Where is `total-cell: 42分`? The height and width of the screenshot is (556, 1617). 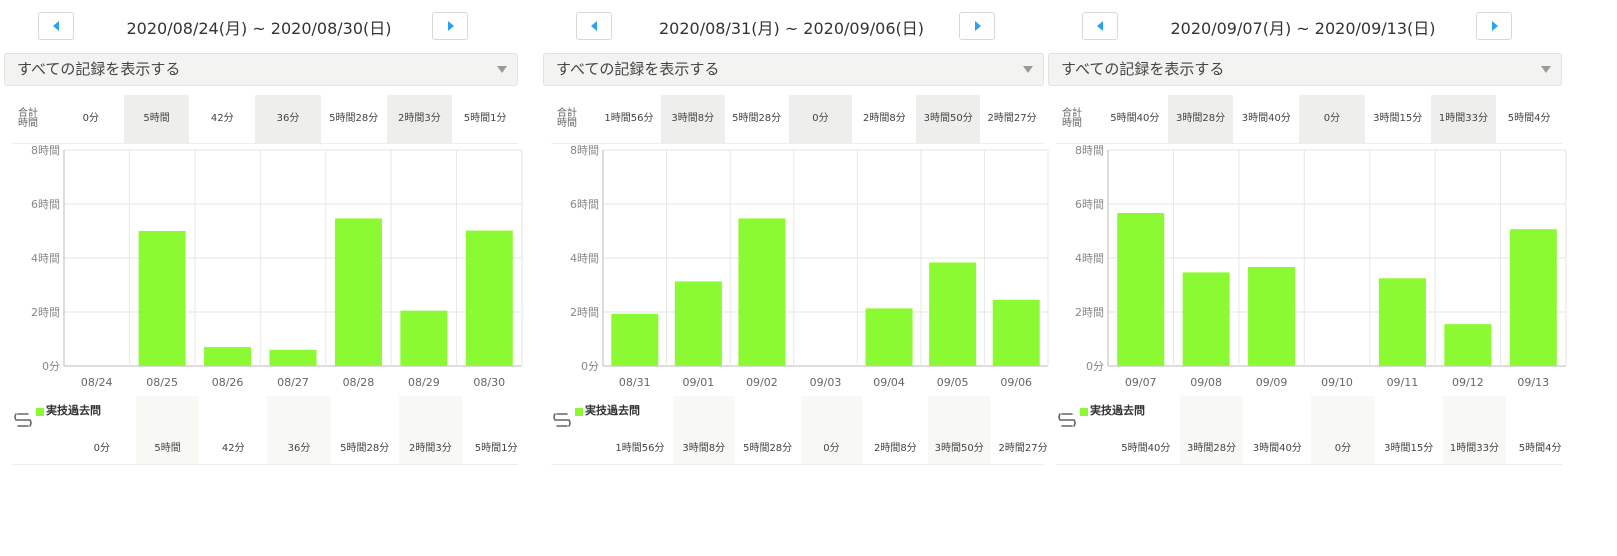 total-cell: 42分 is located at coordinates (222, 118).